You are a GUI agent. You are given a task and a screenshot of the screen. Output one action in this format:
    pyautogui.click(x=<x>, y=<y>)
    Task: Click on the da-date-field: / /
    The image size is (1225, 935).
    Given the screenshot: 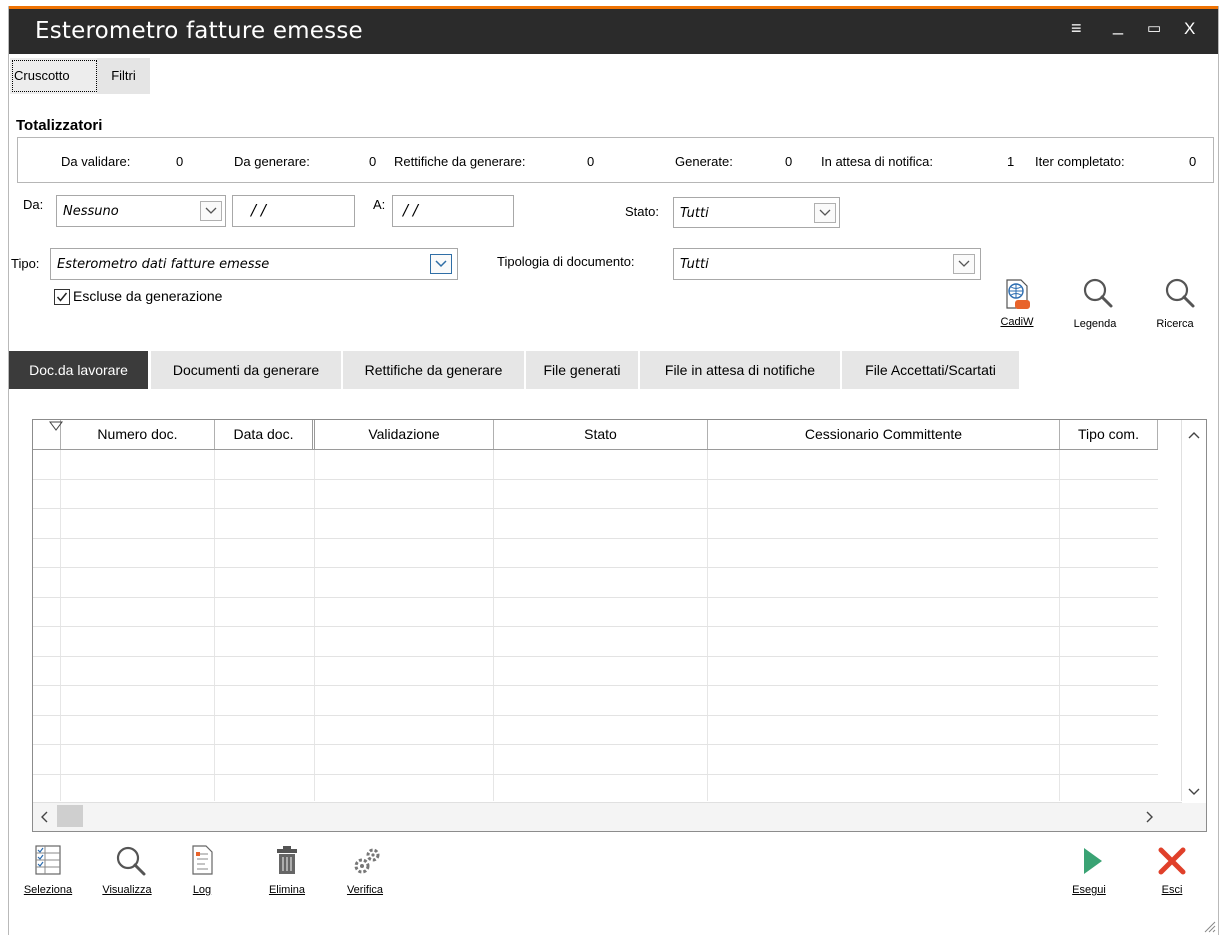 What is the action you would take?
    pyautogui.click(x=293, y=211)
    